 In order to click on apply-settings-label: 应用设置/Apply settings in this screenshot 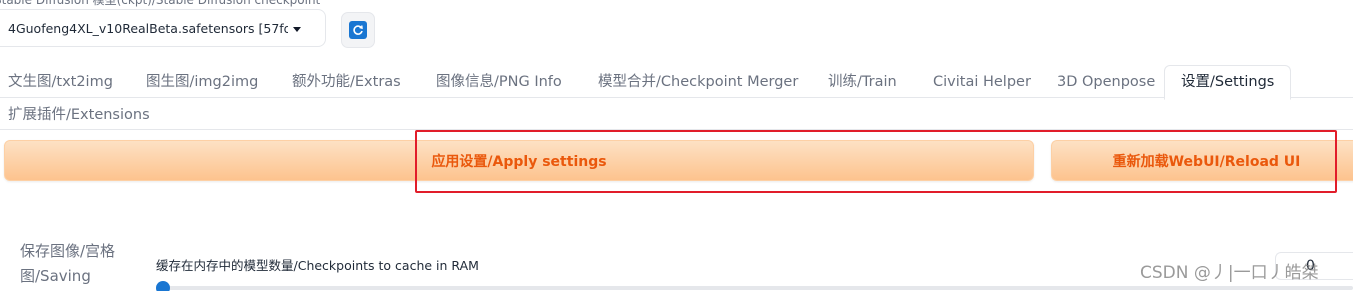, I will do `click(519, 161)`.